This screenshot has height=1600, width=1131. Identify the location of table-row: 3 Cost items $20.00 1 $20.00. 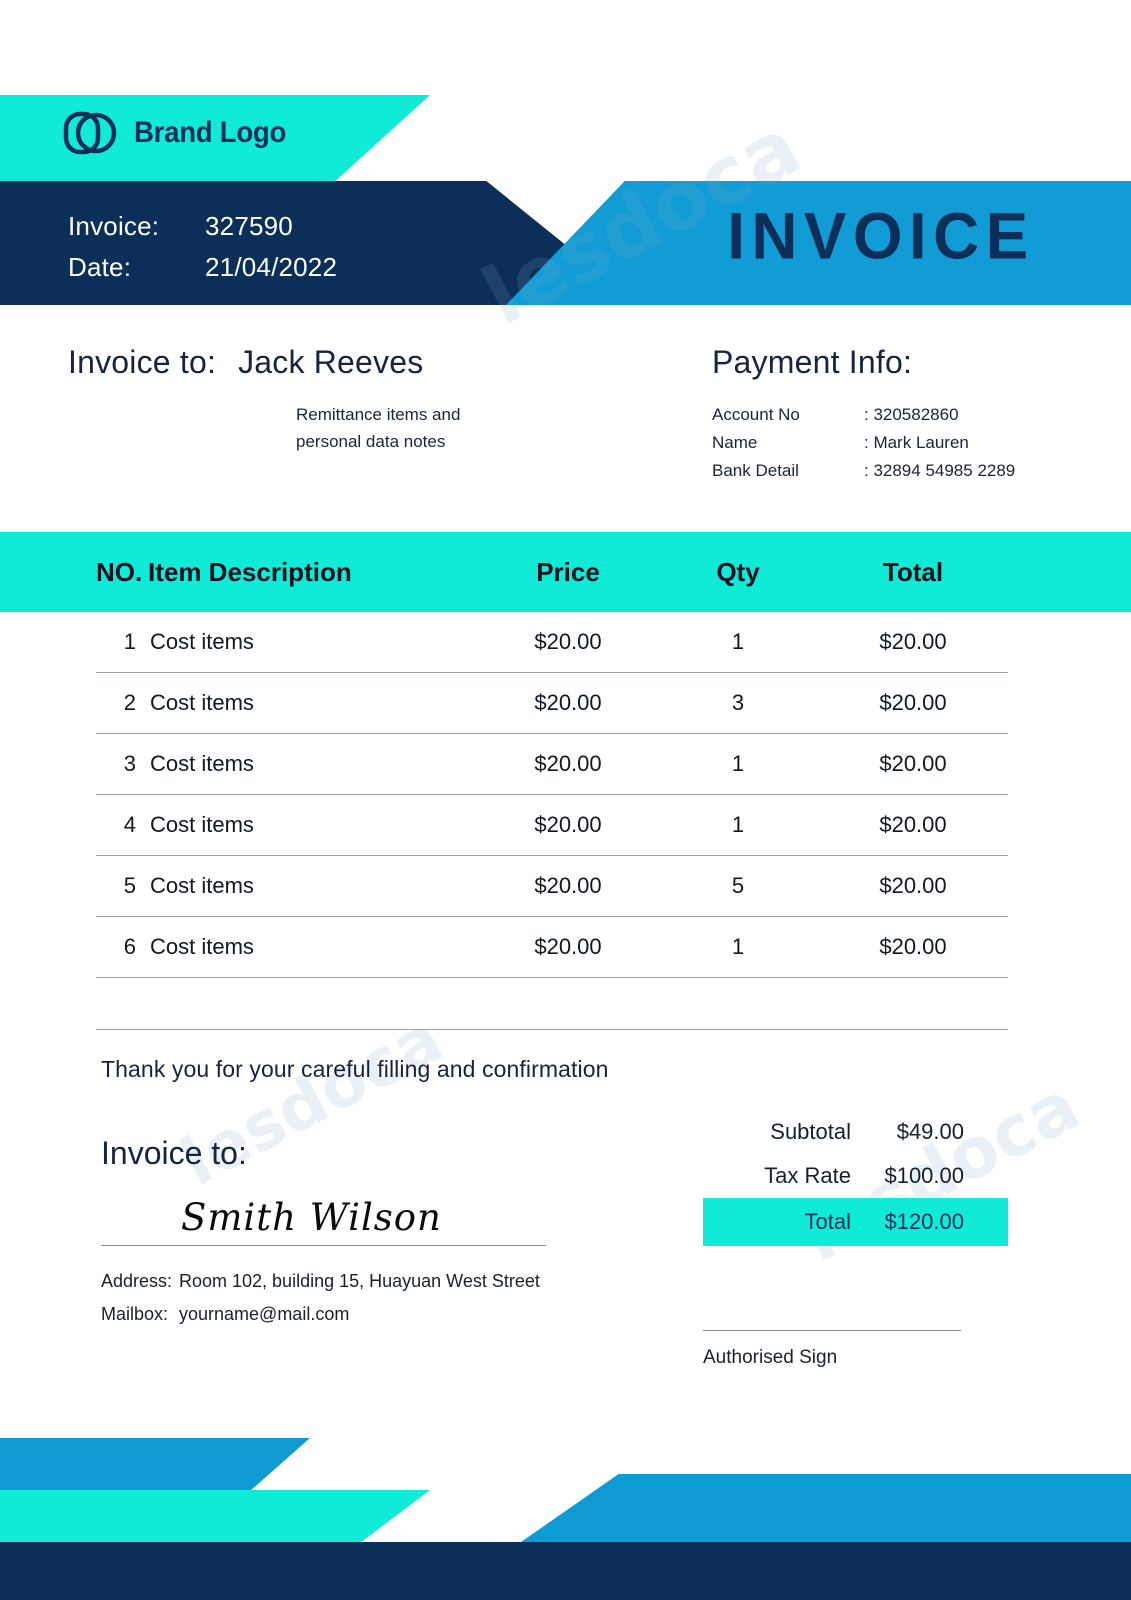
(552, 764).